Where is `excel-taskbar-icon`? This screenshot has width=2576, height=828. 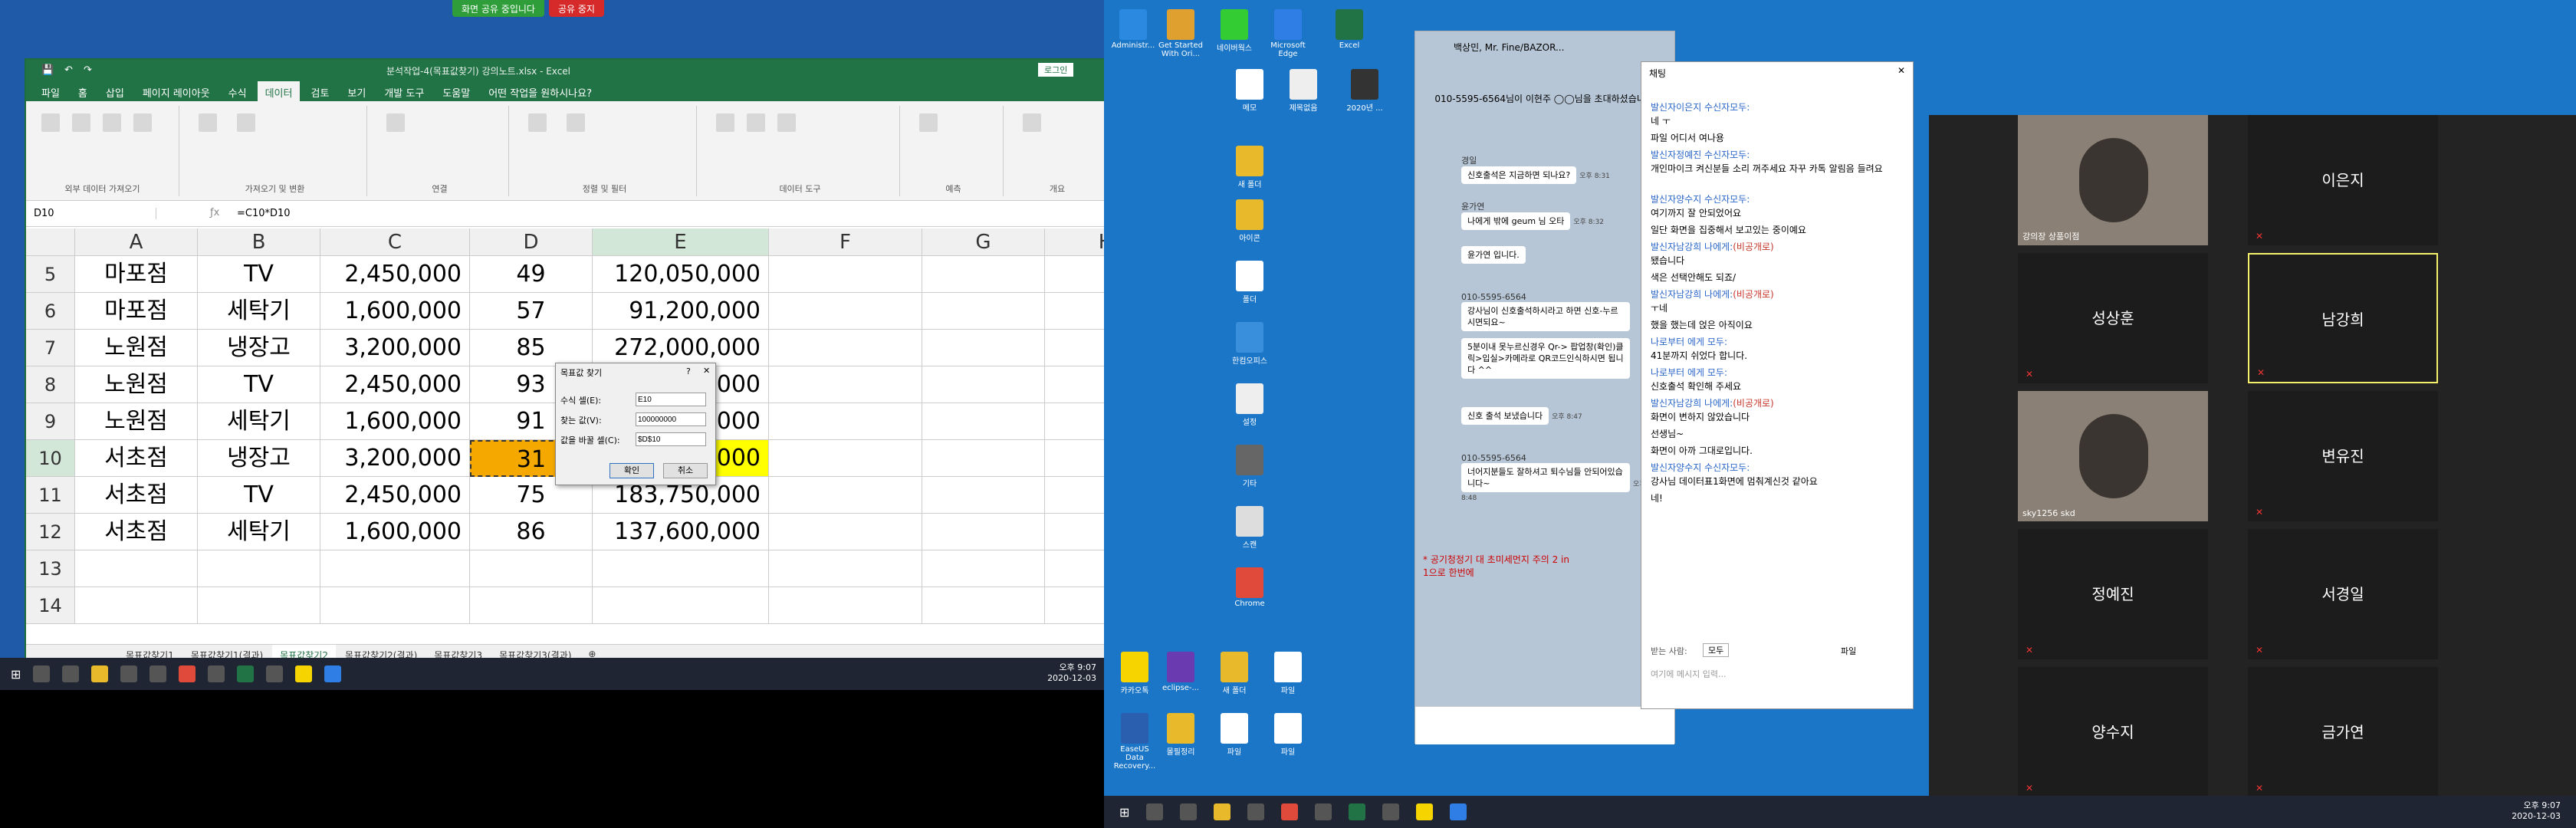 excel-taskbar-icon is located at coordinates (246, 674).